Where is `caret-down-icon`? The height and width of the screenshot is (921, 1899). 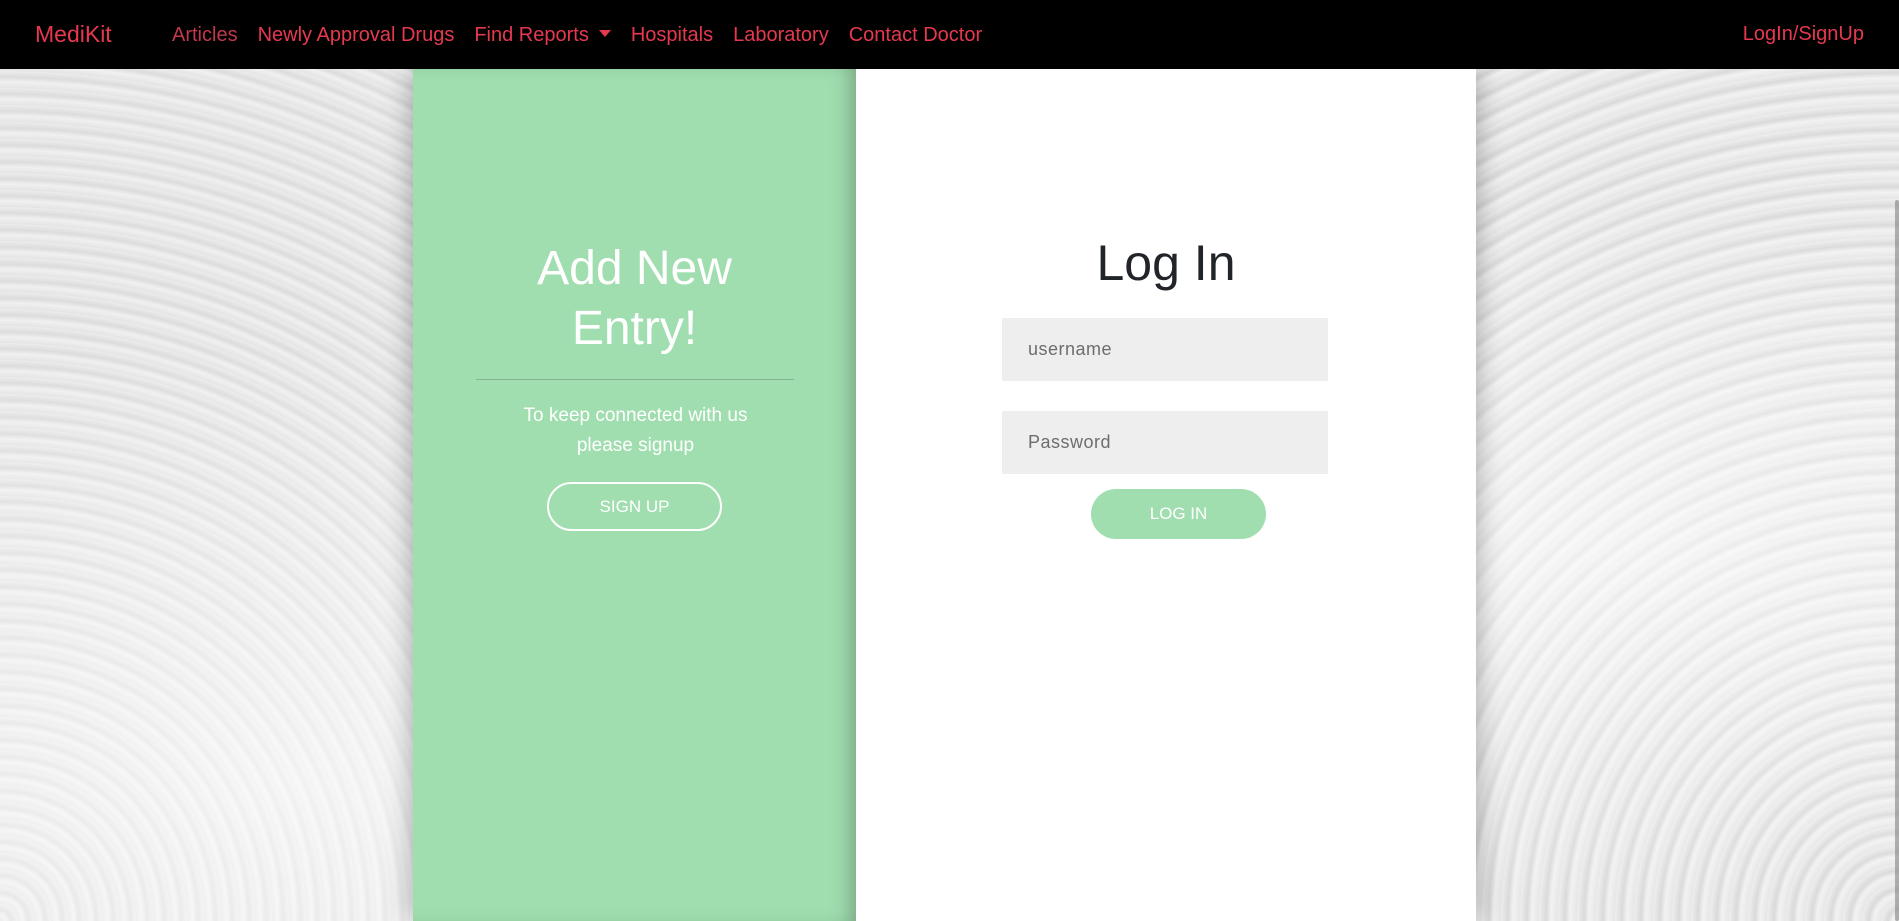
caret-down-icon is located at coordinates (604, 33).